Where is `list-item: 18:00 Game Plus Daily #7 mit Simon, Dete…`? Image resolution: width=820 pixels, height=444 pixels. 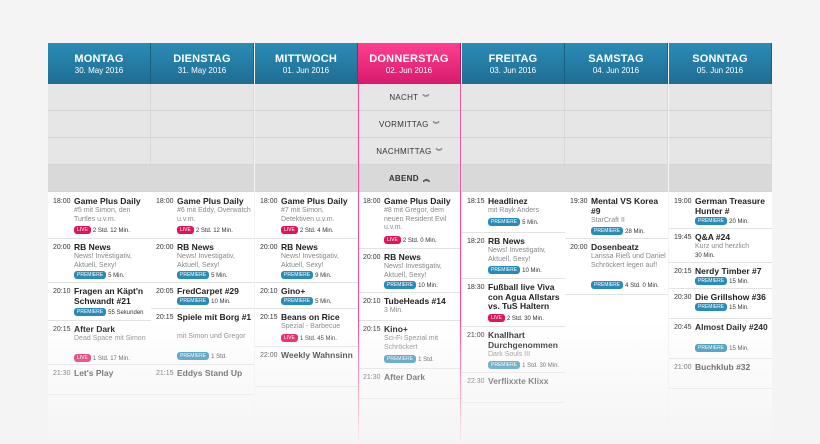
list-item: 18:00 Game Plus Daily #7 mit Simon, Dete… is located at coordinates (306, 216).